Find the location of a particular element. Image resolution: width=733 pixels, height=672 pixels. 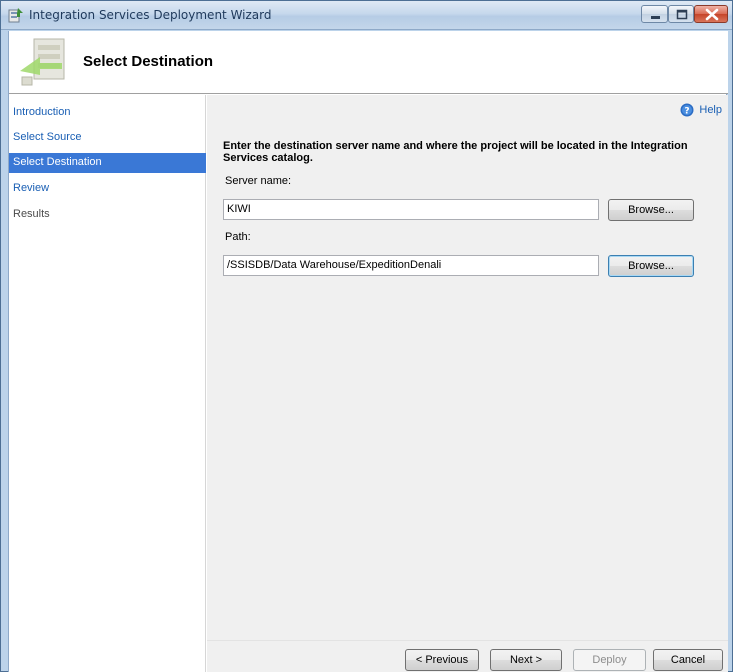

server-name-label: Server name: is located at coordinates (258, 181).